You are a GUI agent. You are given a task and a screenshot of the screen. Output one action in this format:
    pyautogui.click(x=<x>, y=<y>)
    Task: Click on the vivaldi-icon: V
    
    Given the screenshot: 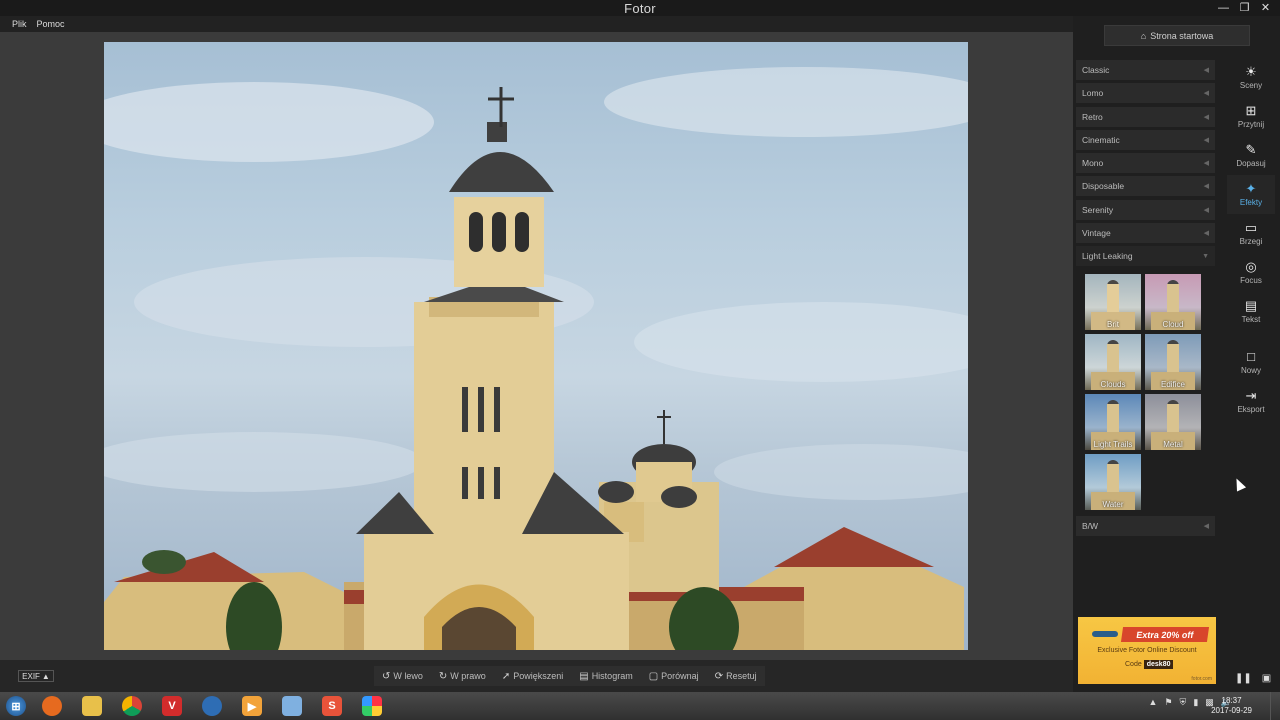 What is the action you would take?
    pyautogui.click(x=172, y=706)
    